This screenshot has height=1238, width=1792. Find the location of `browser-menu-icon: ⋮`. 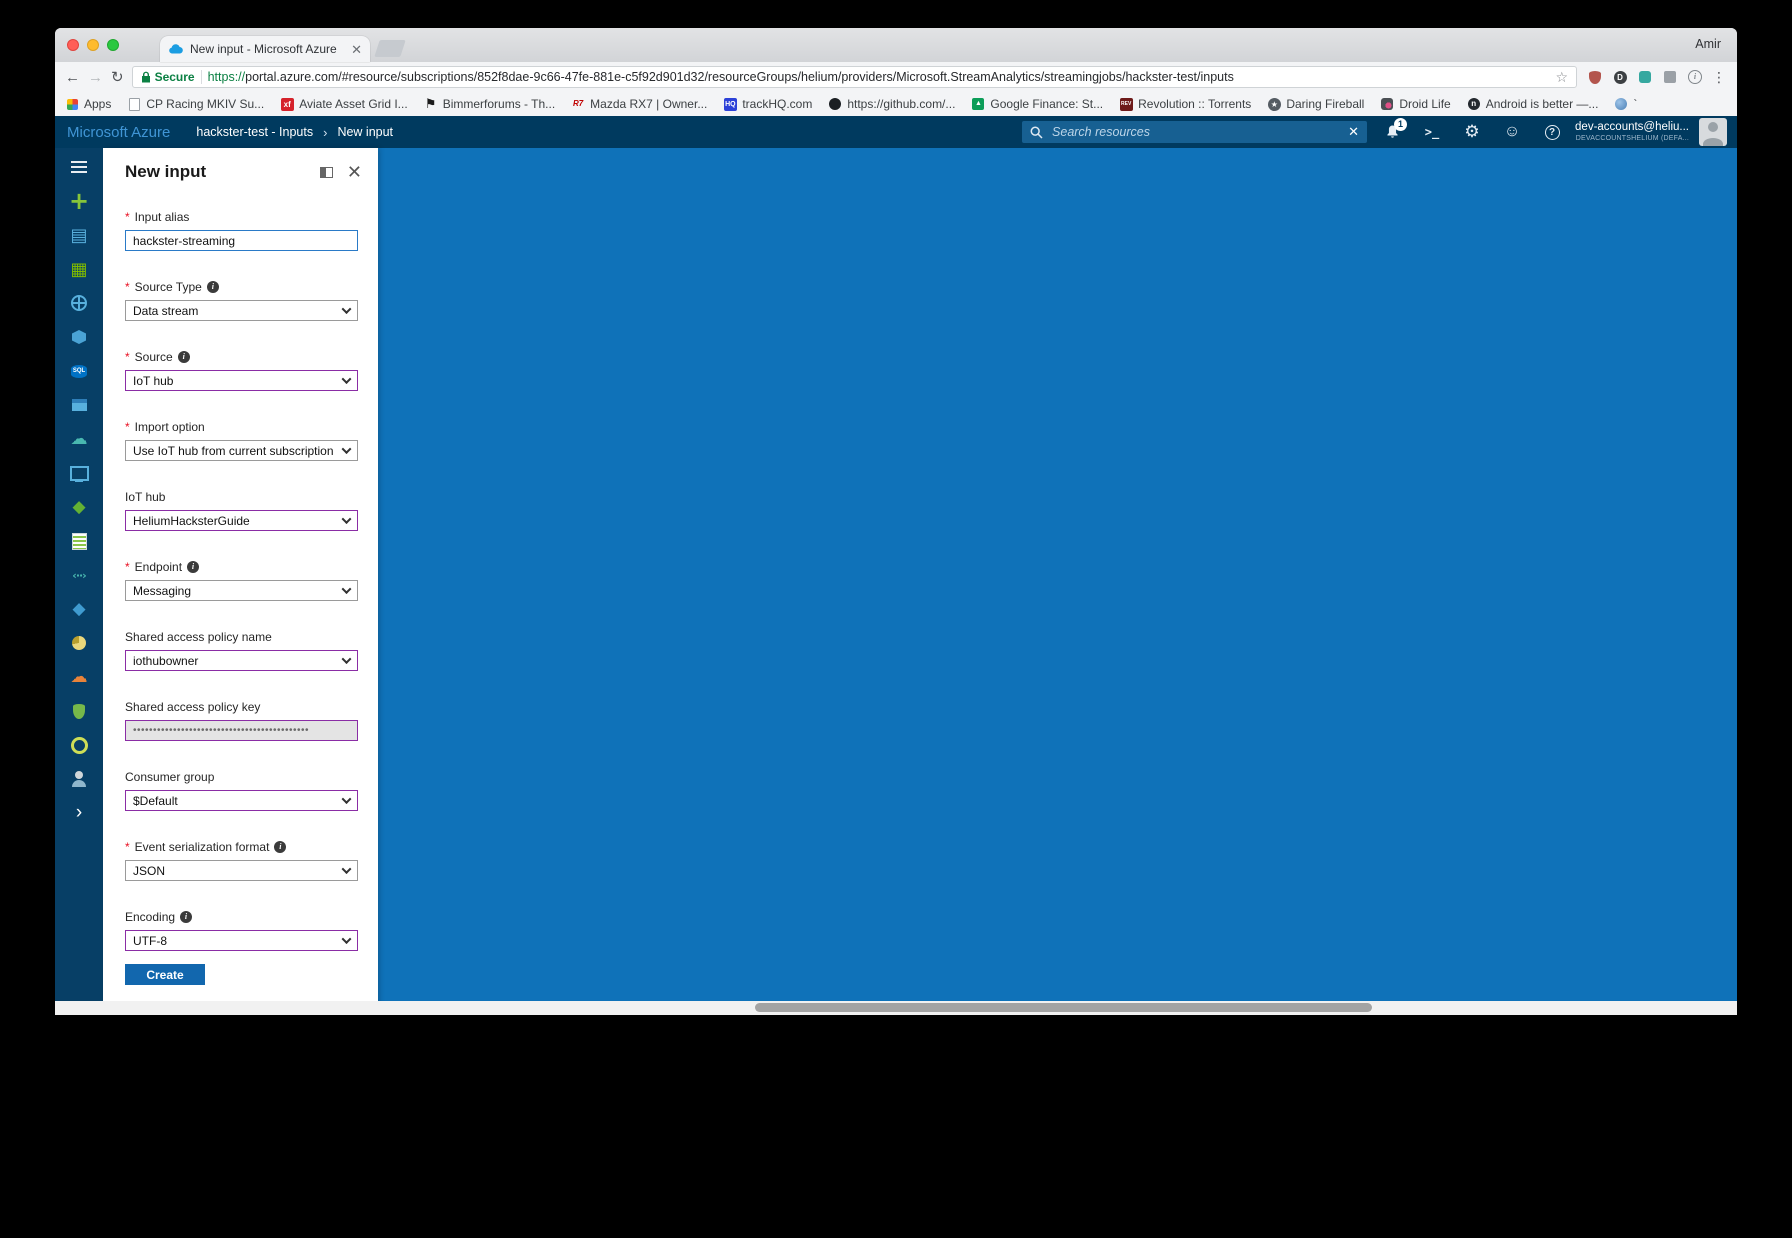

browser-menu-icon: ⋮ is located at coordinates (1719, 77).